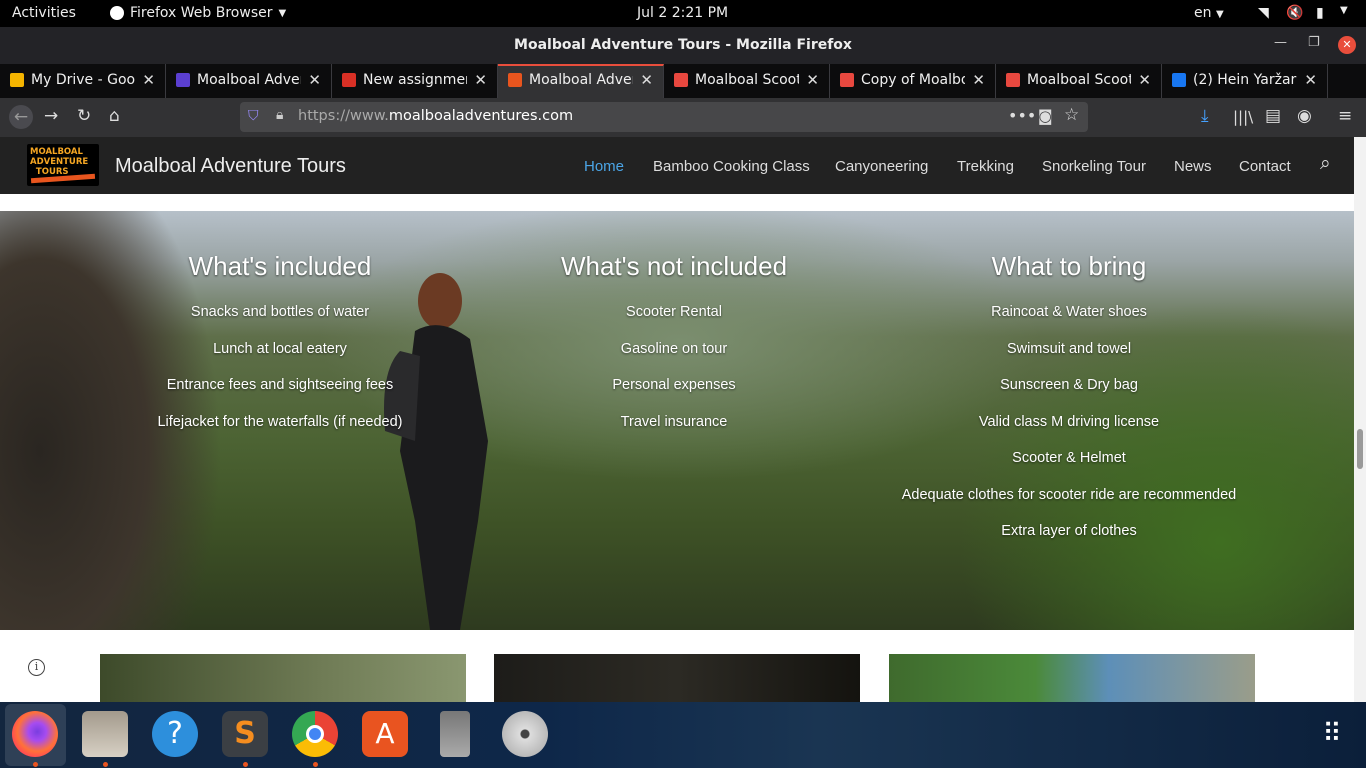 Image resolution: width=1366 pixels, height=768 pixels. Describe the element at coordinates (253, 116) in the screenshot. I see `tracking-shield-icon: ⛉` at that location.